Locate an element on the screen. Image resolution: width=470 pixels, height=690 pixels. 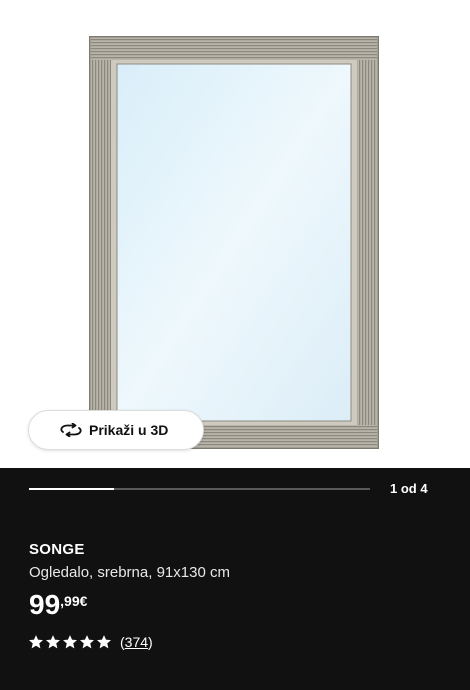
product-description: Ogledalo, srebrna, 91x130 cm is located at coordinates (129, 572).